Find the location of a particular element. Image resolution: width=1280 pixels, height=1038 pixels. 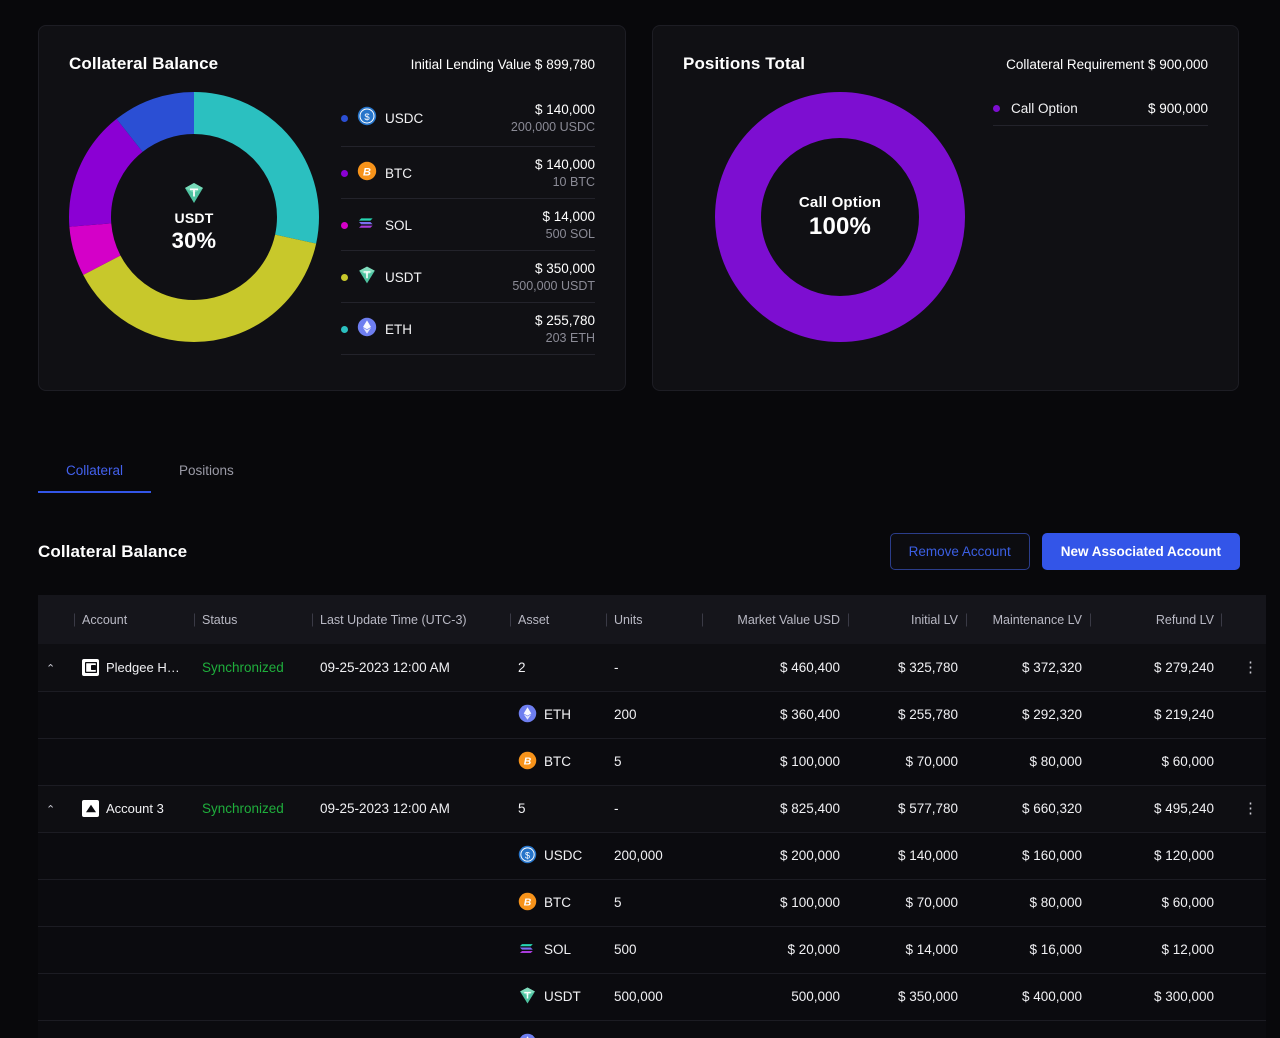

wallet-icon is located at coordinates (90, 667).